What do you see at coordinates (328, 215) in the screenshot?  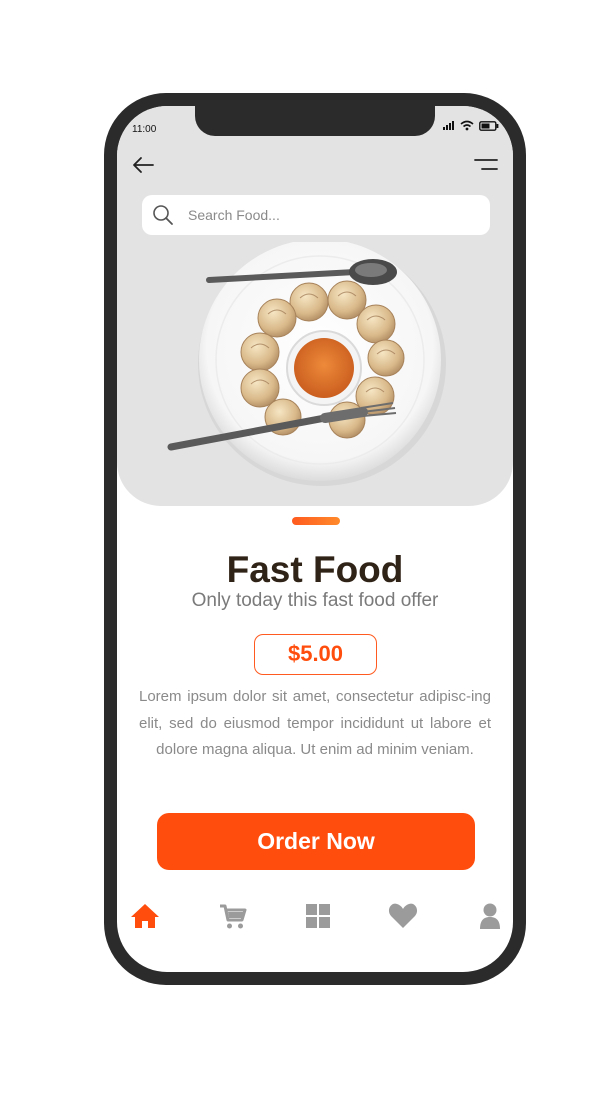 I see `search-input` at bounding box center [328, 215].